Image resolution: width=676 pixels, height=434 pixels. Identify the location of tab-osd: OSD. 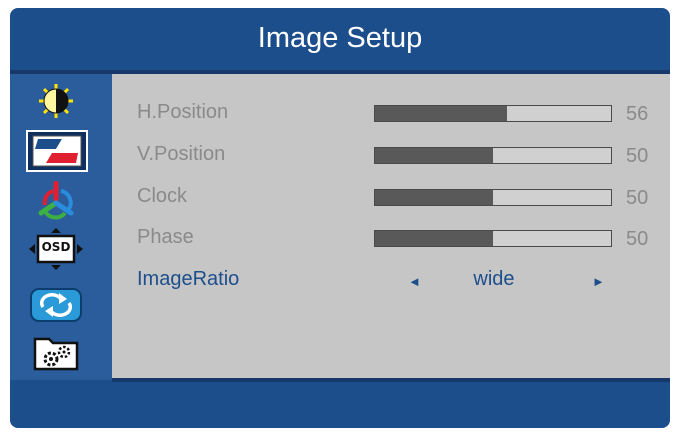
(56, 249).